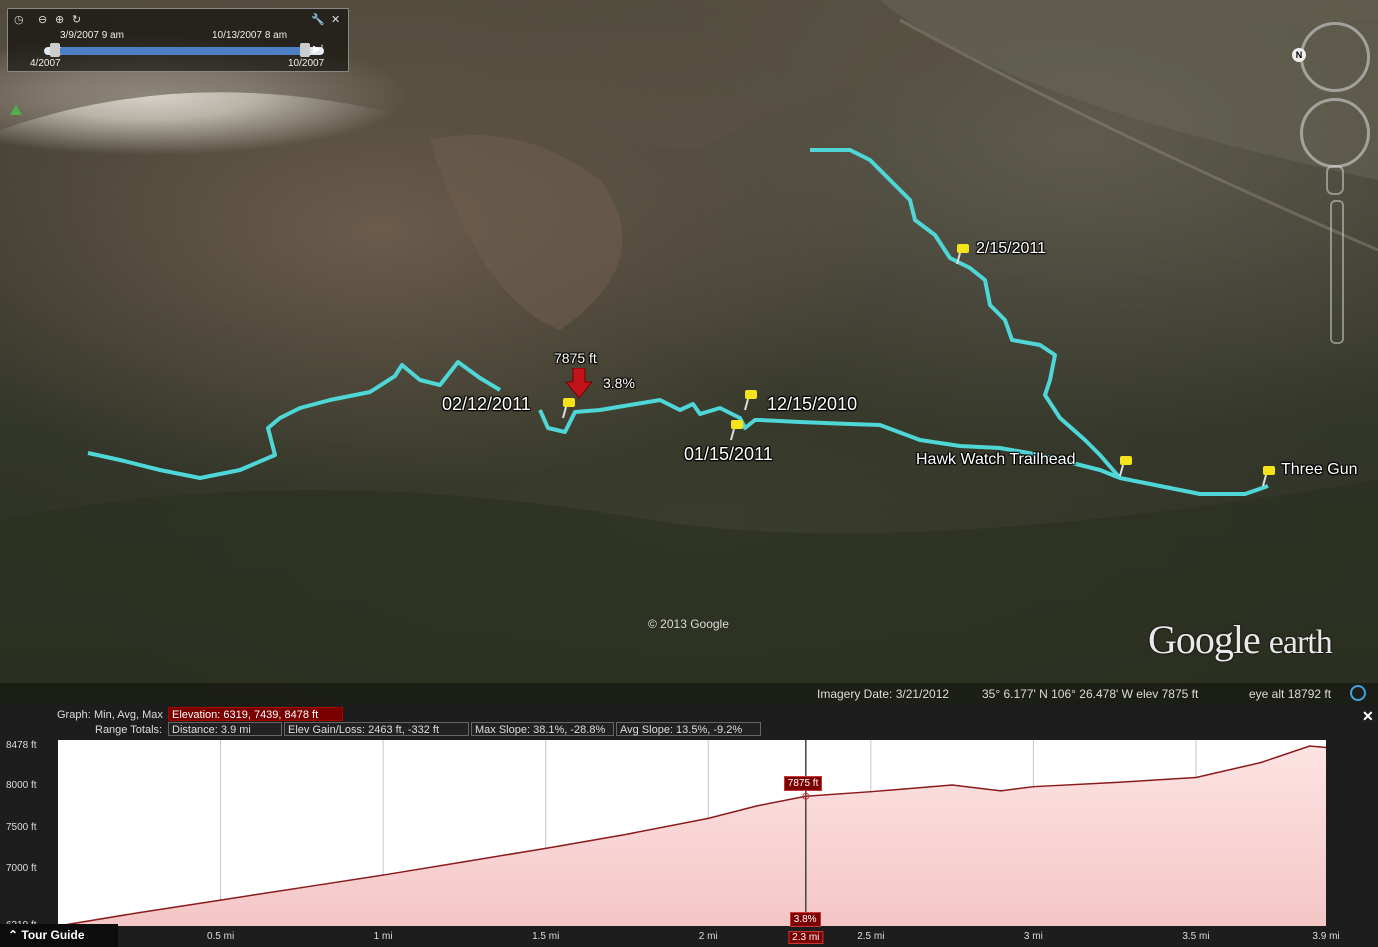  Describe the element at coordinates (21, 745) in the screenshot. I see `y-tick-label: 8478 ft` at that location.